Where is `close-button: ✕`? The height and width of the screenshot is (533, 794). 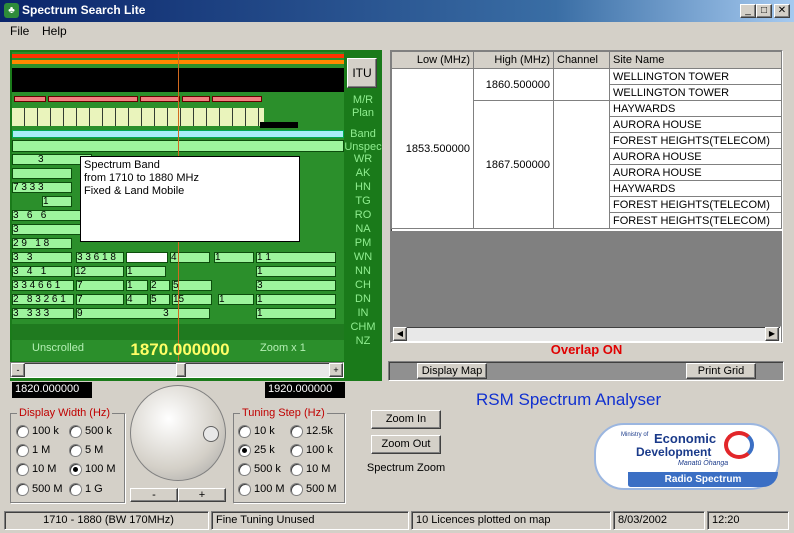 close-button: ✕ is located at coordinates (782, 11).